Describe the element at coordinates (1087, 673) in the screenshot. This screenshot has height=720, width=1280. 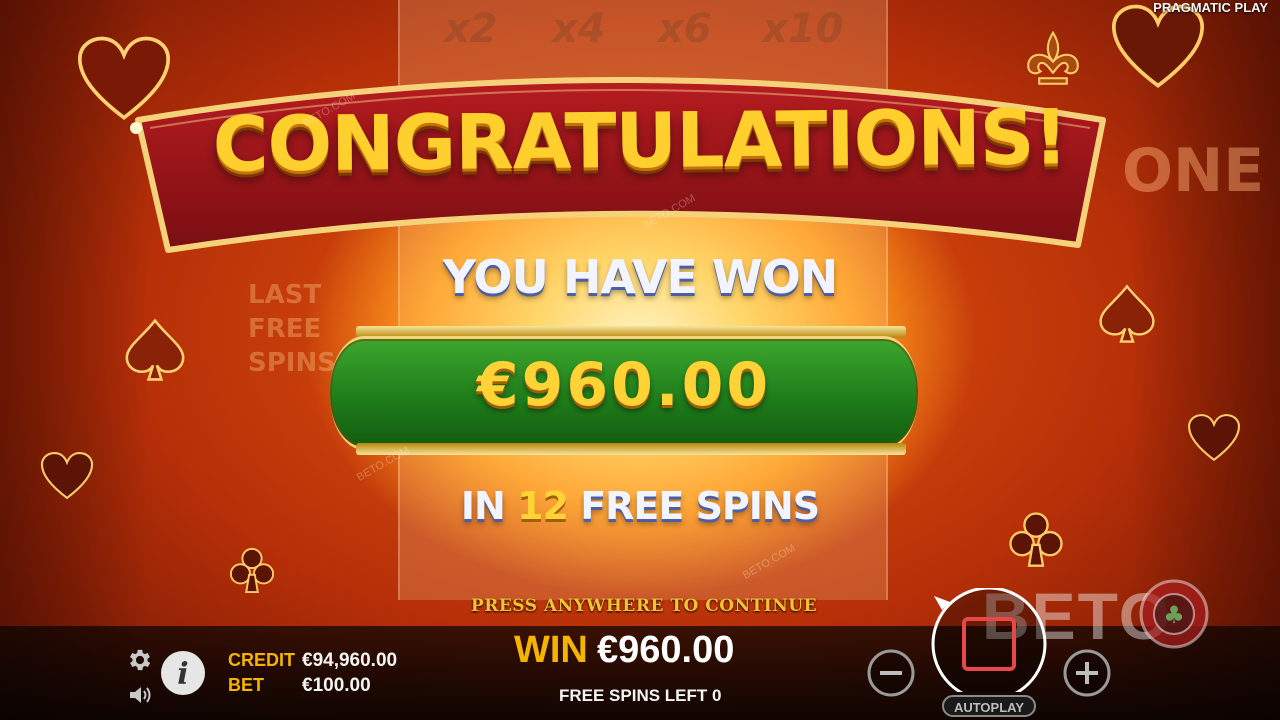
I see `plus-icon` at that location.